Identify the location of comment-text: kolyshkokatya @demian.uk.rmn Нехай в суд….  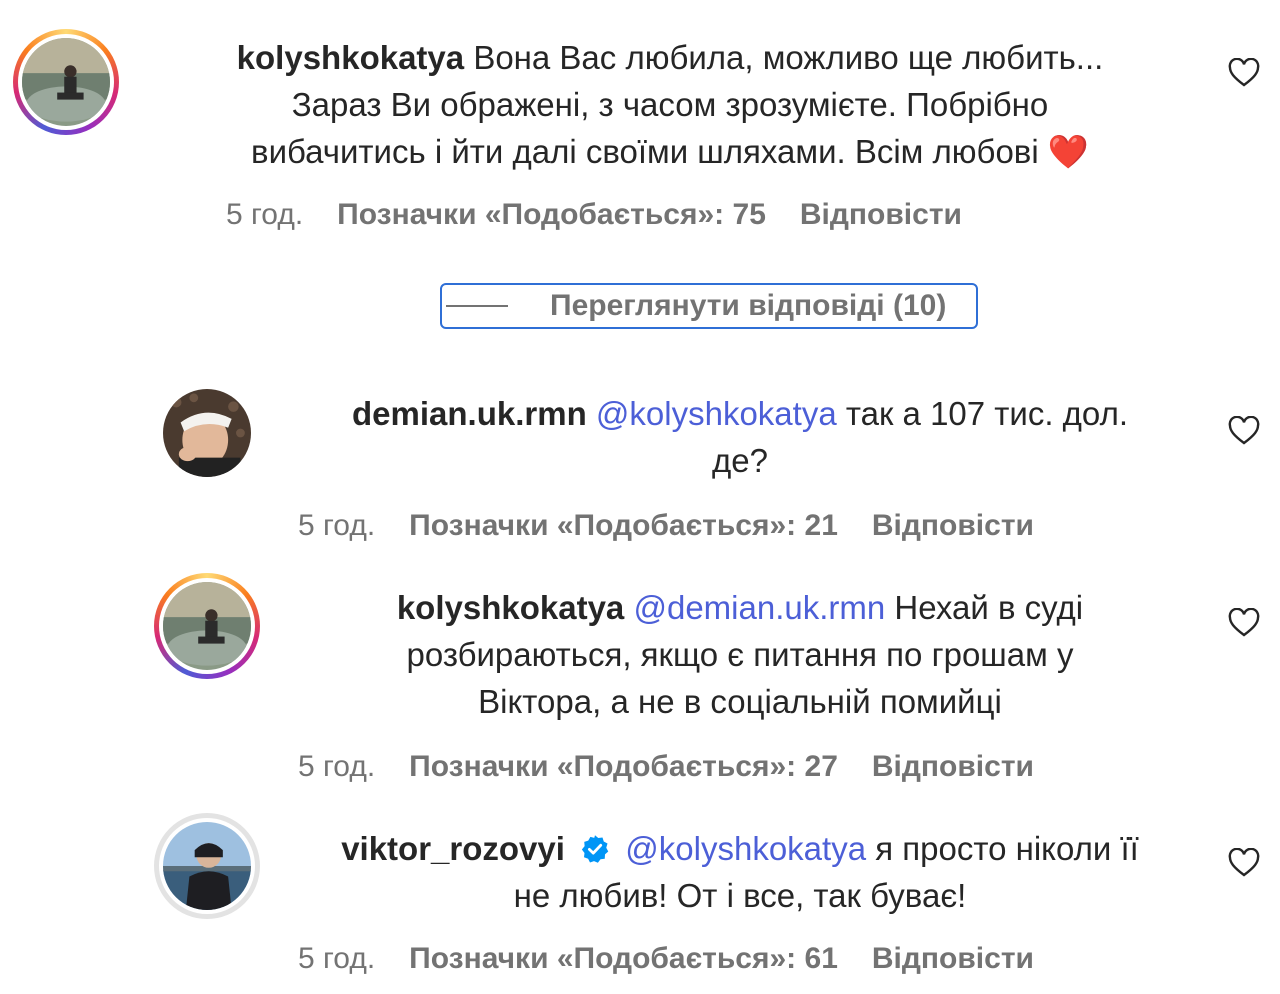
(740, 654).